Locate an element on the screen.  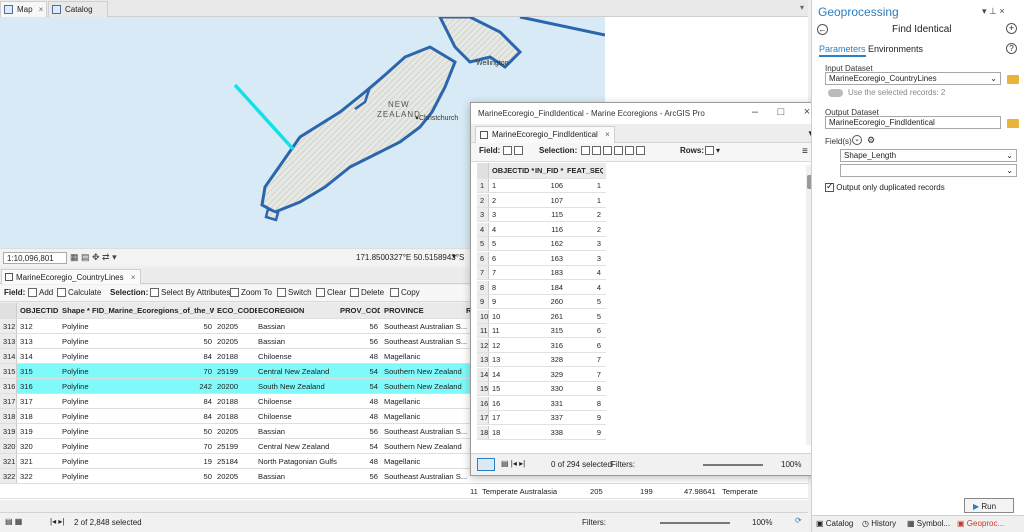
row-header: 13 is located at coordinates (483, 359).